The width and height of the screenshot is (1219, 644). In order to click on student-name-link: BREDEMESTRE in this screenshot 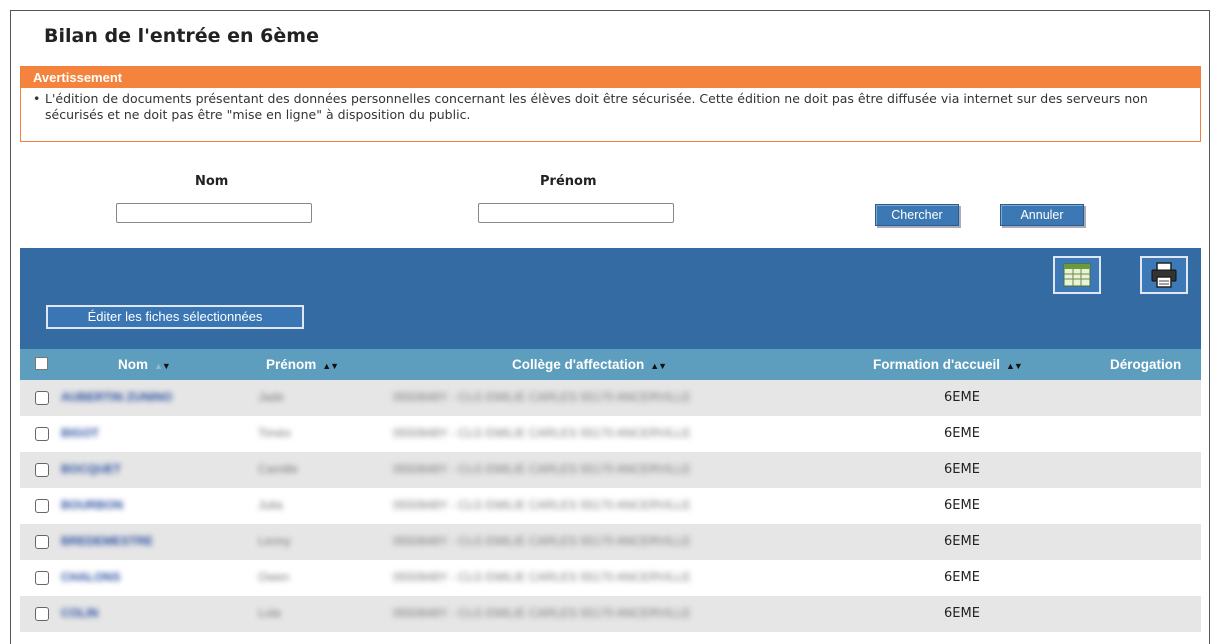, I will do `click(107, 541)`.